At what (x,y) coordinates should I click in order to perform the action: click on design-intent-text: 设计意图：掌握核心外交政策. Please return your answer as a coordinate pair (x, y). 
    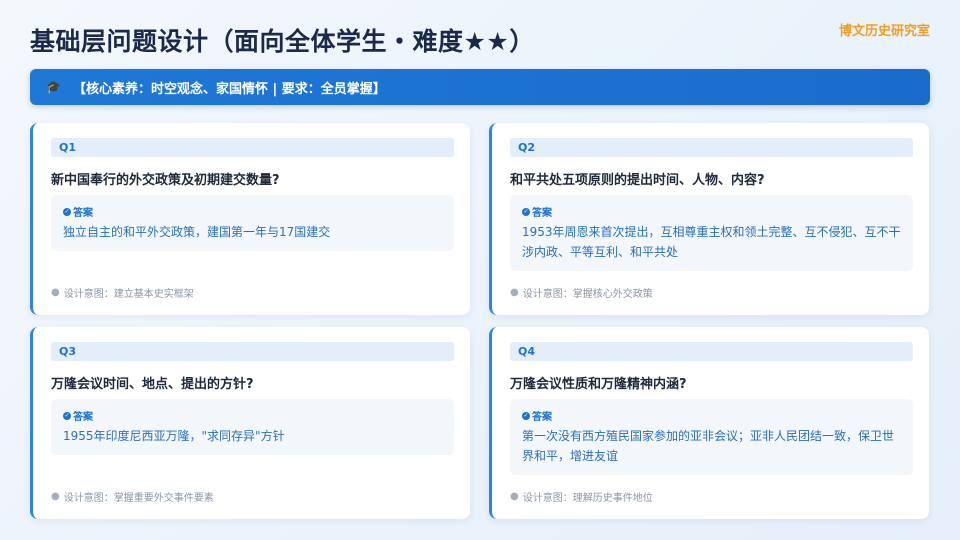
    Looking at the image, I should click on (587, 294).